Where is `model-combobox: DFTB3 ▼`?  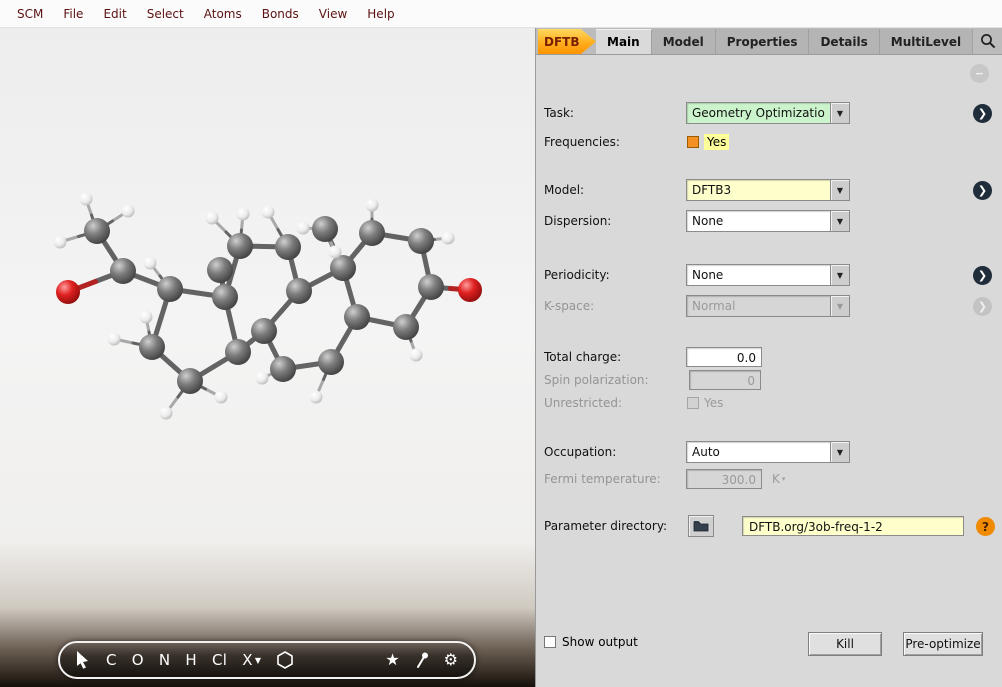 model-combobox: DFTB3 ▼ is located at coordinates (768, 190).